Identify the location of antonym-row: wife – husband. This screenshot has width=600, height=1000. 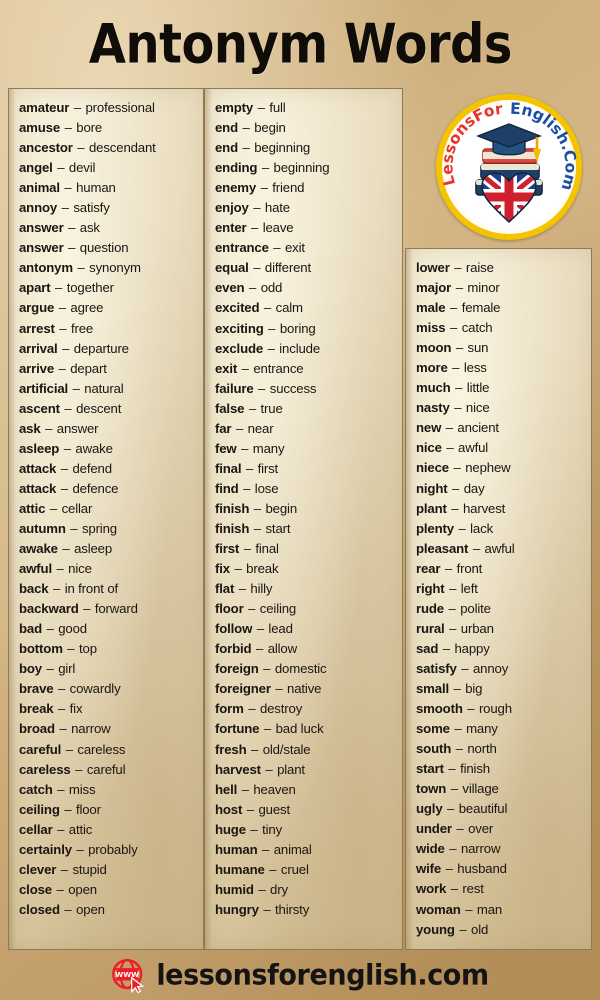
(503, 869).